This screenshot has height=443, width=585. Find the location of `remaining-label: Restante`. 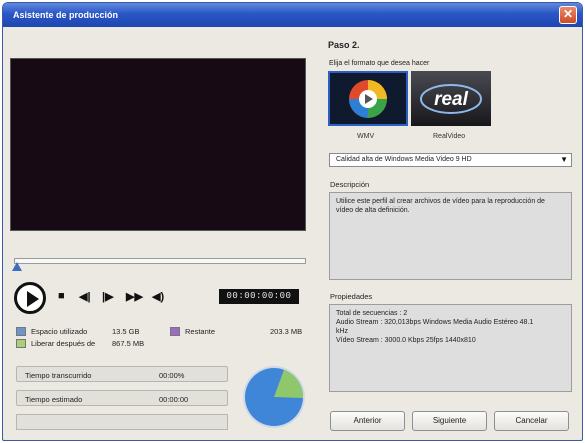

remaining-label: Restante is located at coordinates (200, 331).